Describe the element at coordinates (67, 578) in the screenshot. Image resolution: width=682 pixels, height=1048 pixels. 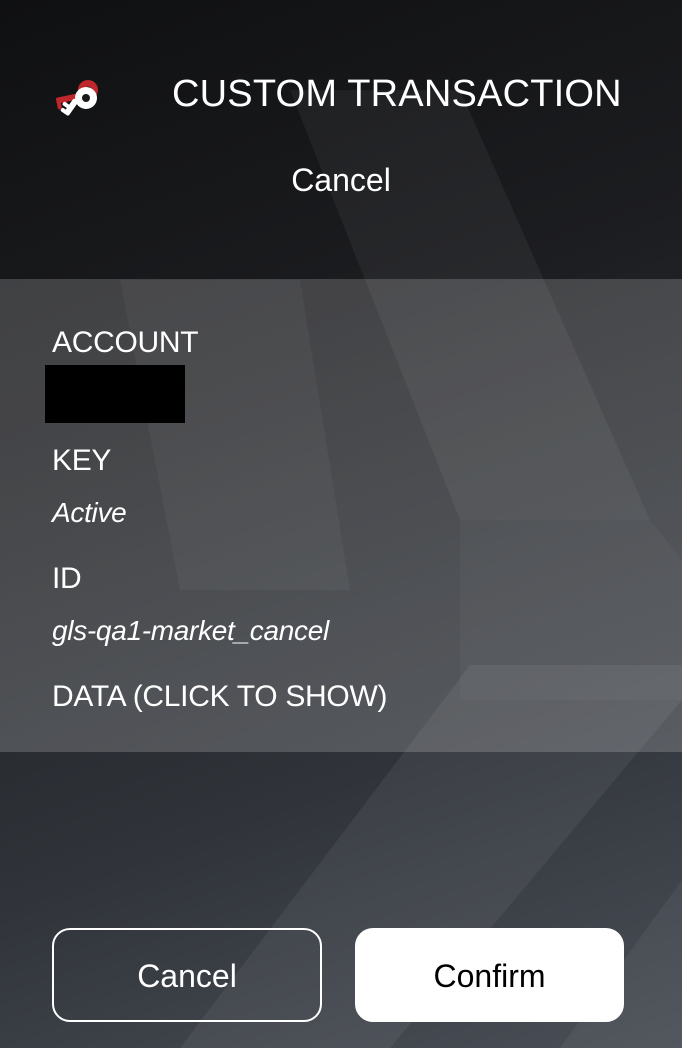
I see `id-label: ID` at that location.